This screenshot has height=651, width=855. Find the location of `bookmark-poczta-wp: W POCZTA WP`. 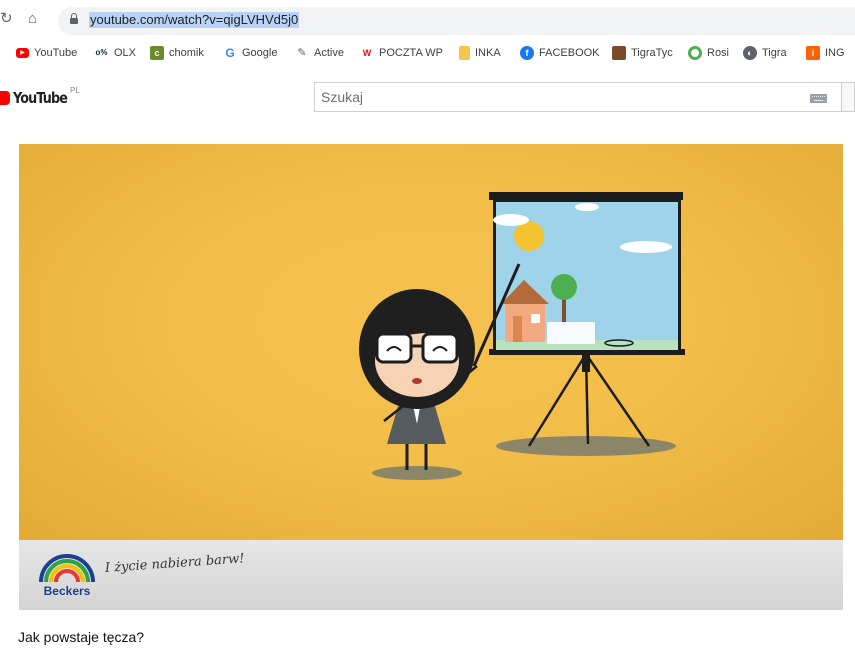

bookmark-poczta-wp: W POCZTA WP is located at coordinates (401, 53).